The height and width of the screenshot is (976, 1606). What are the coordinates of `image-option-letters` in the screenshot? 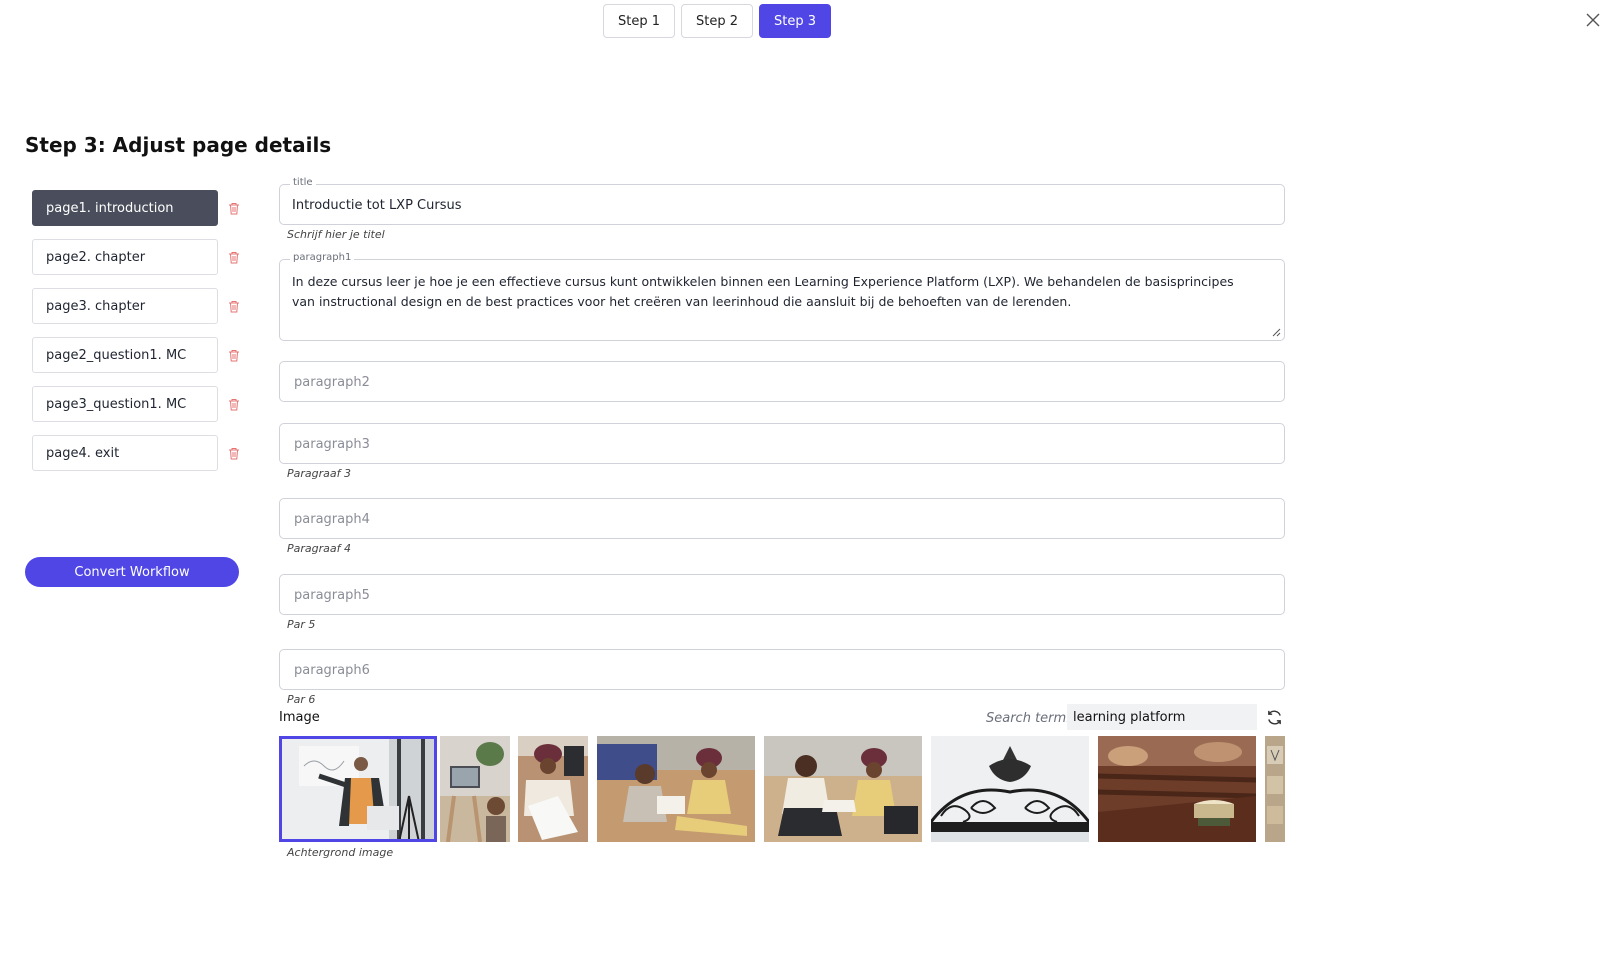 It's located at (1275, 789).